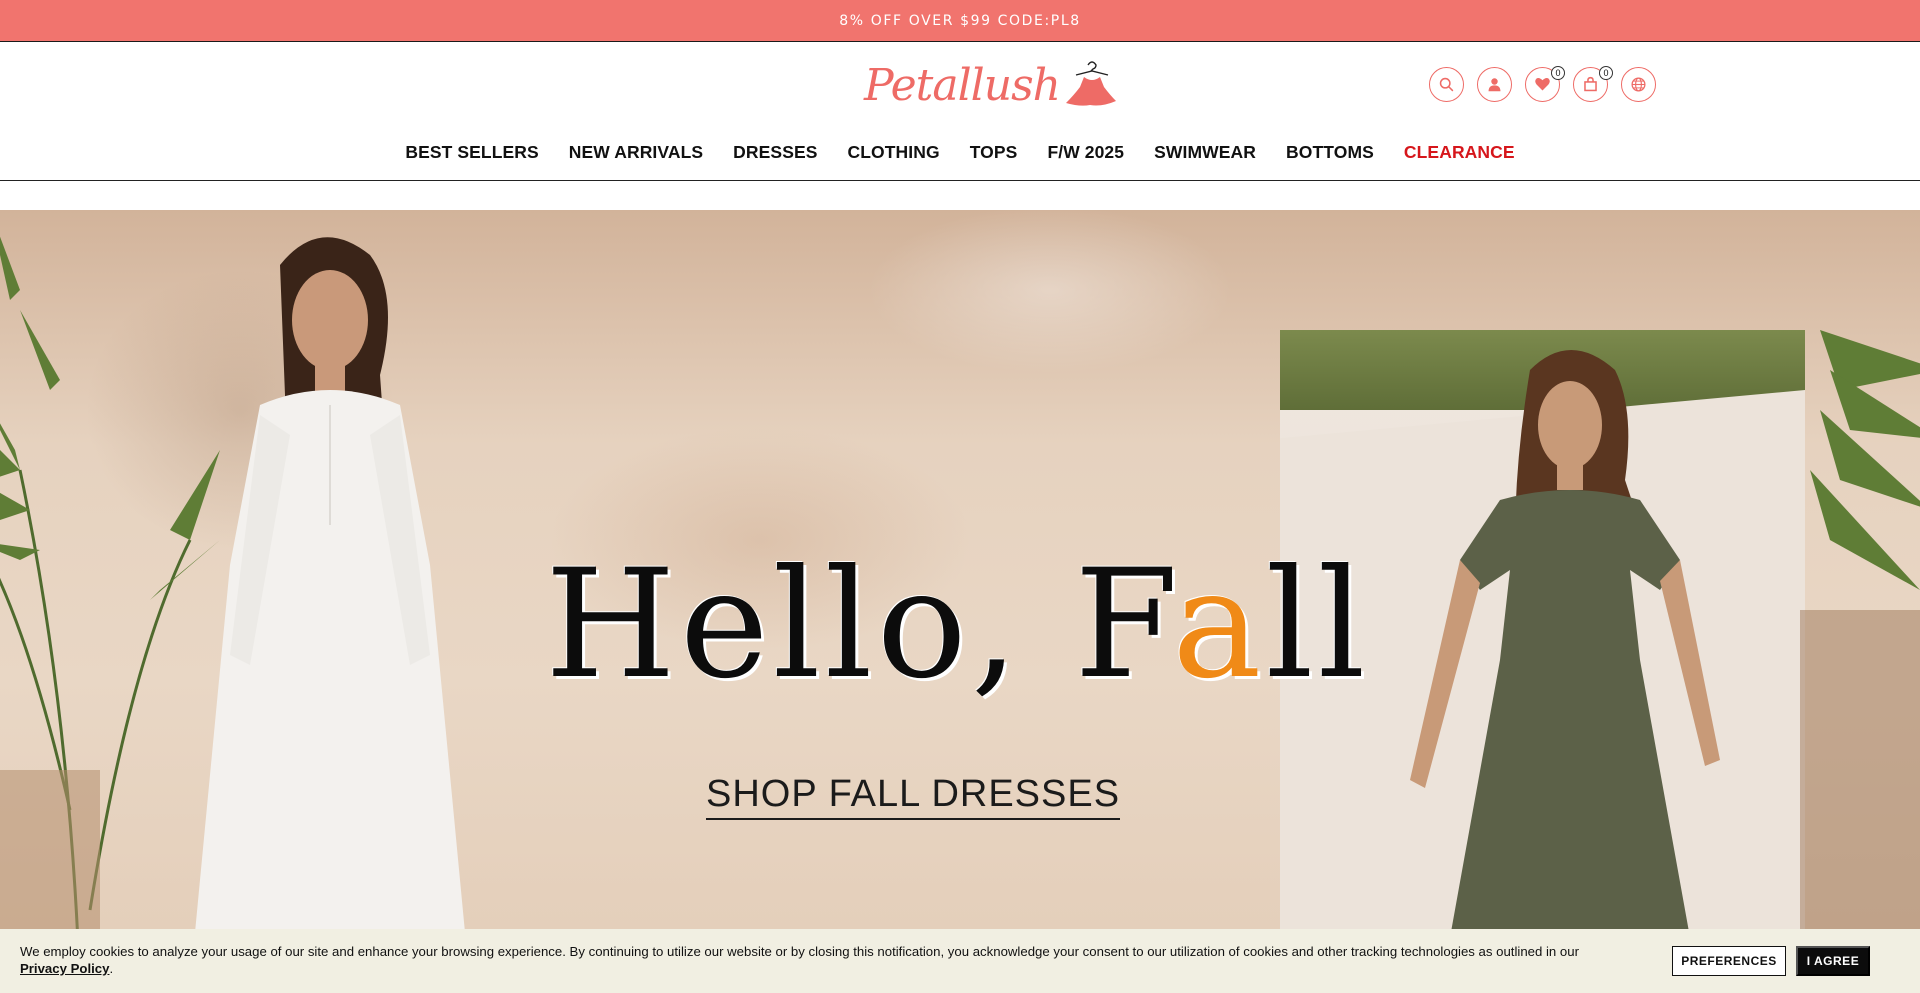  I want to click on heart-icon, so click(1542, 84).